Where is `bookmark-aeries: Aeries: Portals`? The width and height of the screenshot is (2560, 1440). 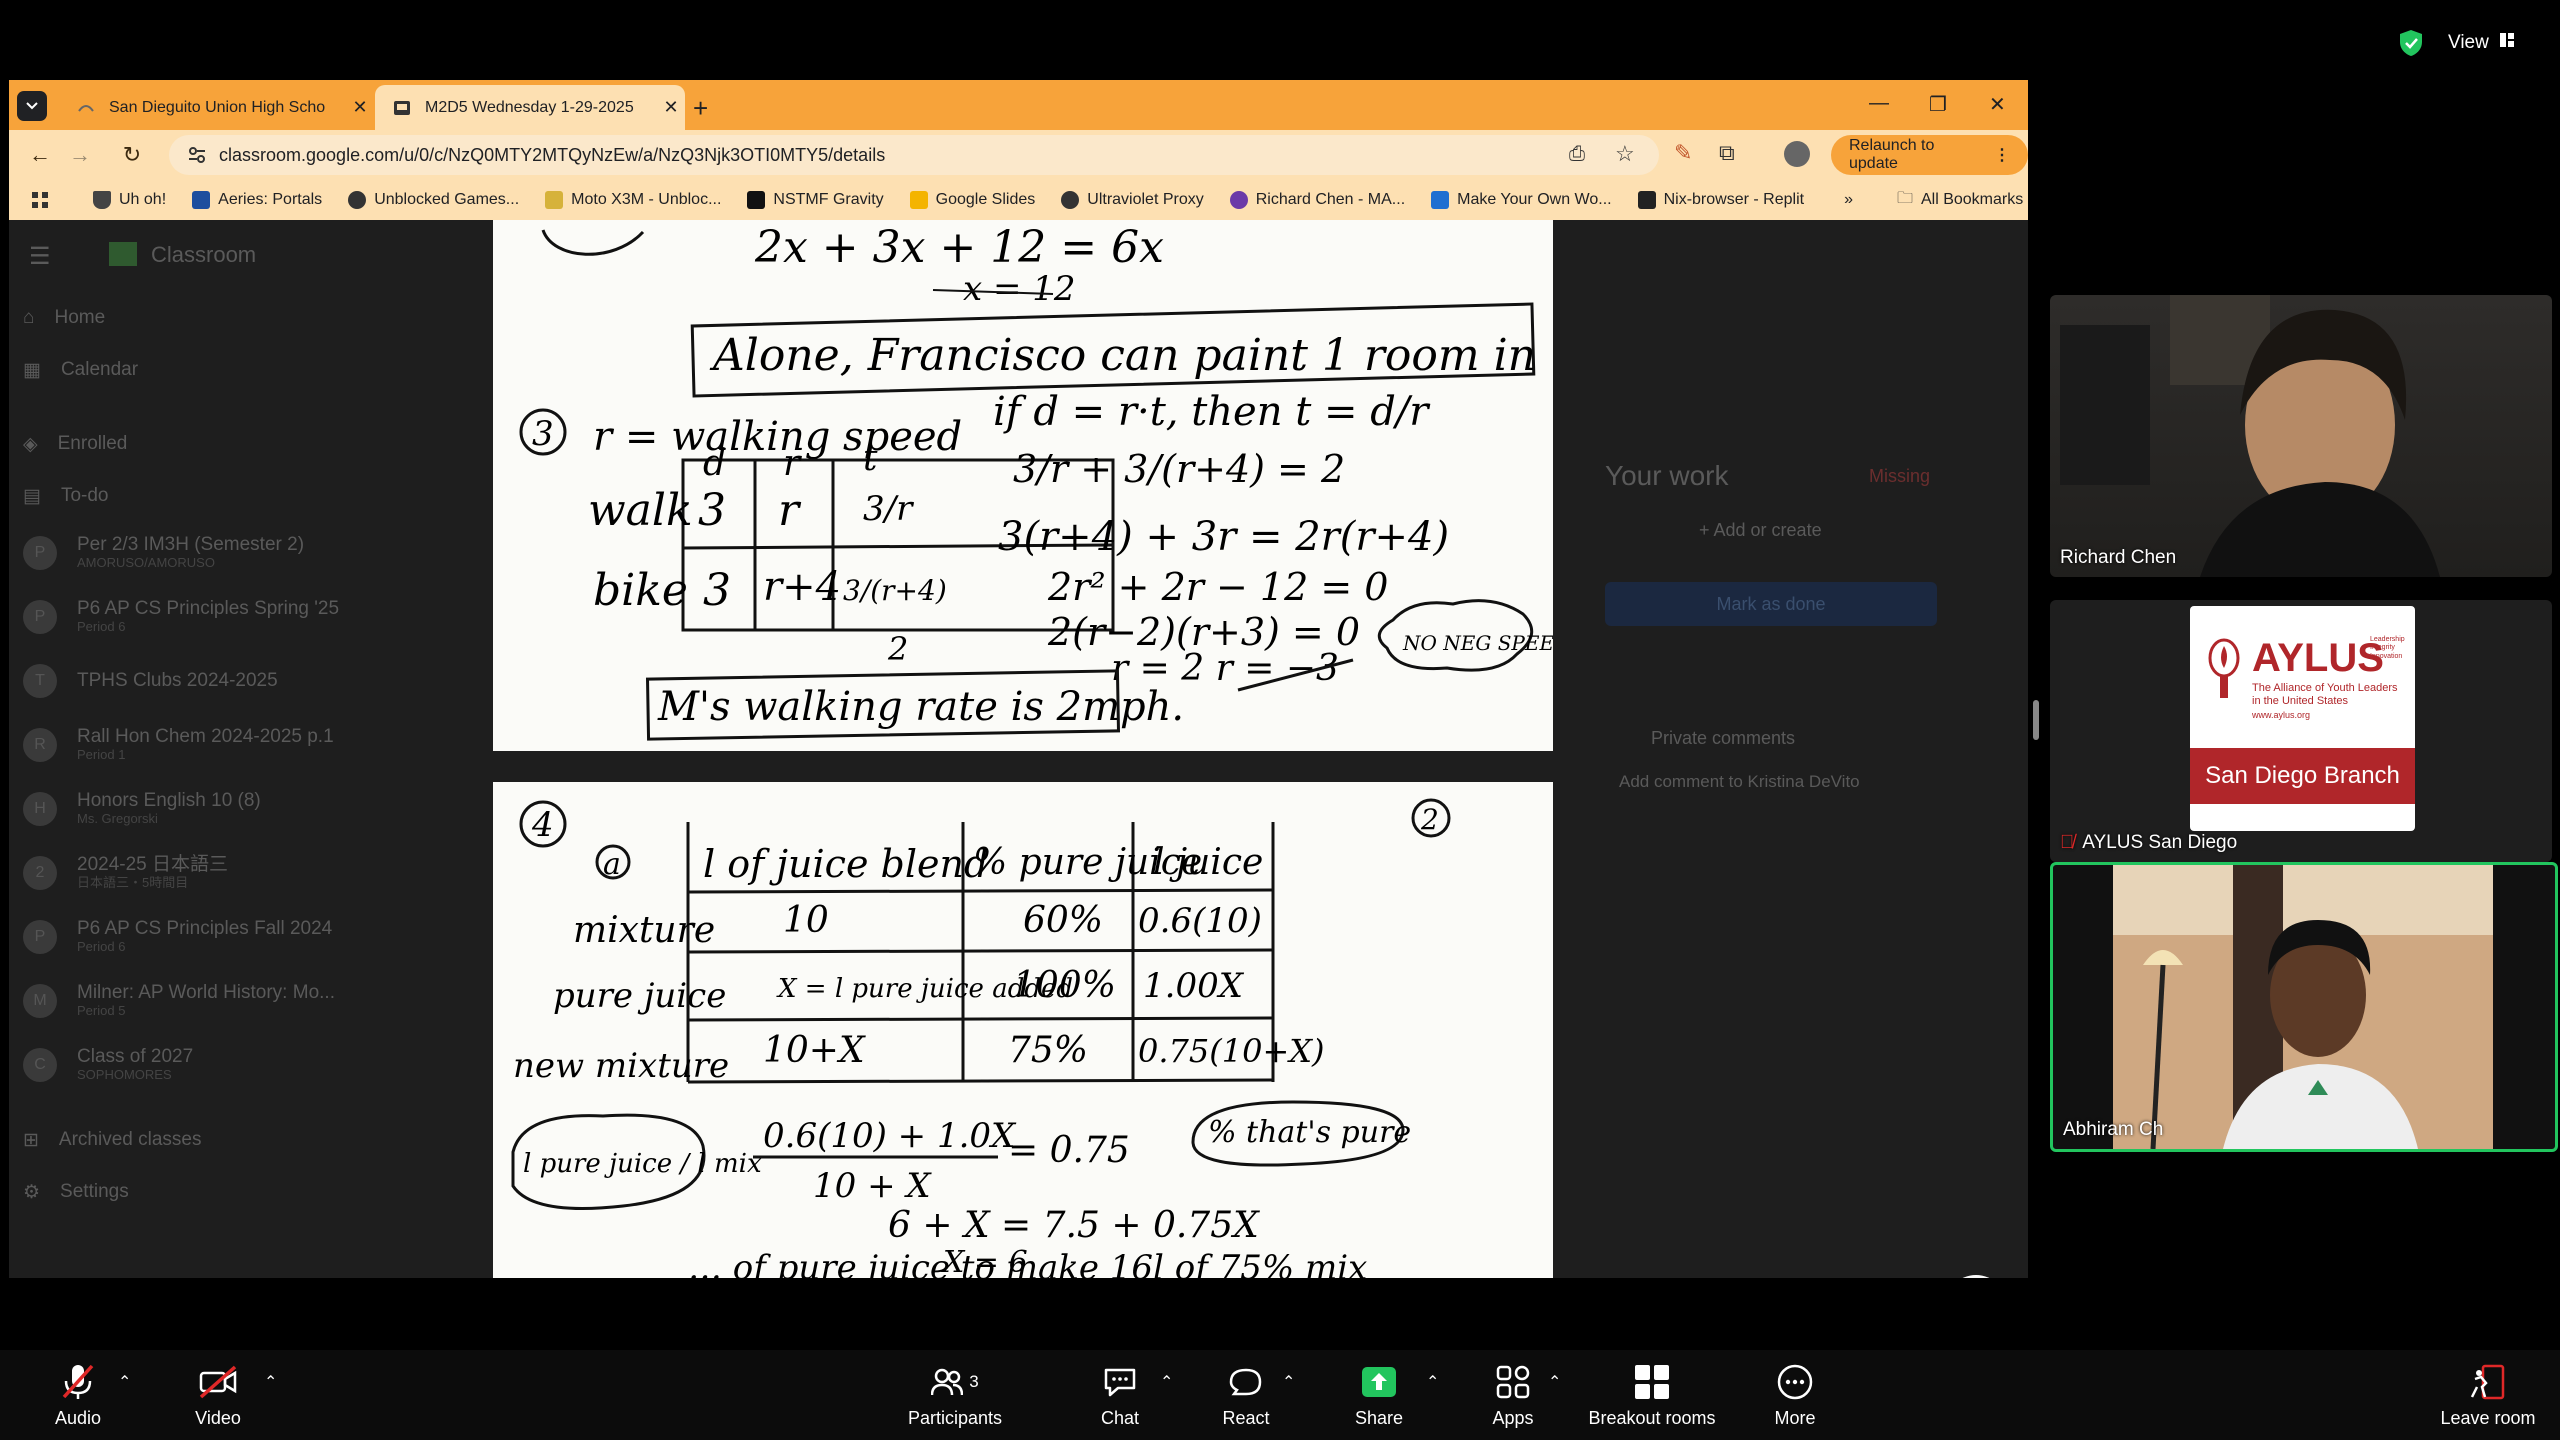
bookmark-aeries: Aeries: Portals is located at coordinates (257, 200).